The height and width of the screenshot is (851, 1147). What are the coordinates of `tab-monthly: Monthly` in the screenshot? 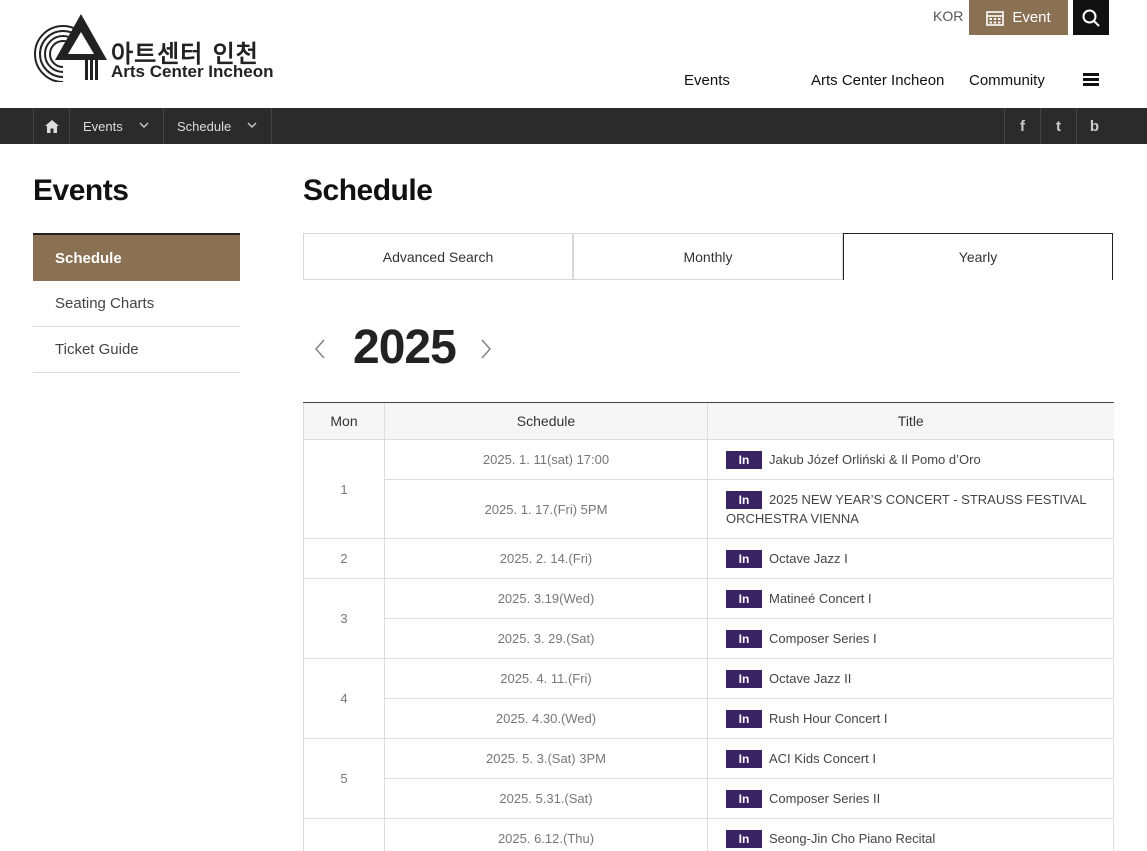 It's located at (708, 256).